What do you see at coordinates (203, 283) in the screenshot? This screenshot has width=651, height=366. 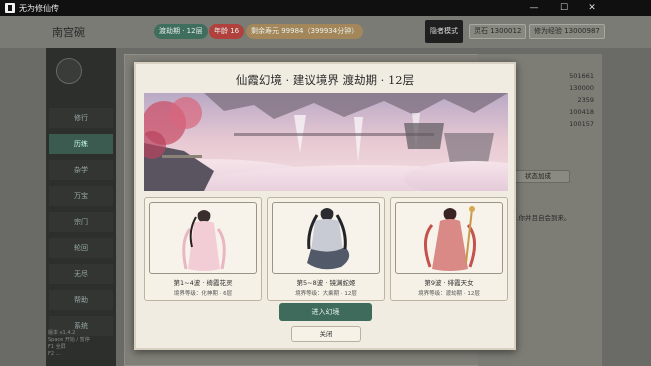 I see `wave-label: 第1~4波 · 绮霞花灵` at bounding box center [203, 283].